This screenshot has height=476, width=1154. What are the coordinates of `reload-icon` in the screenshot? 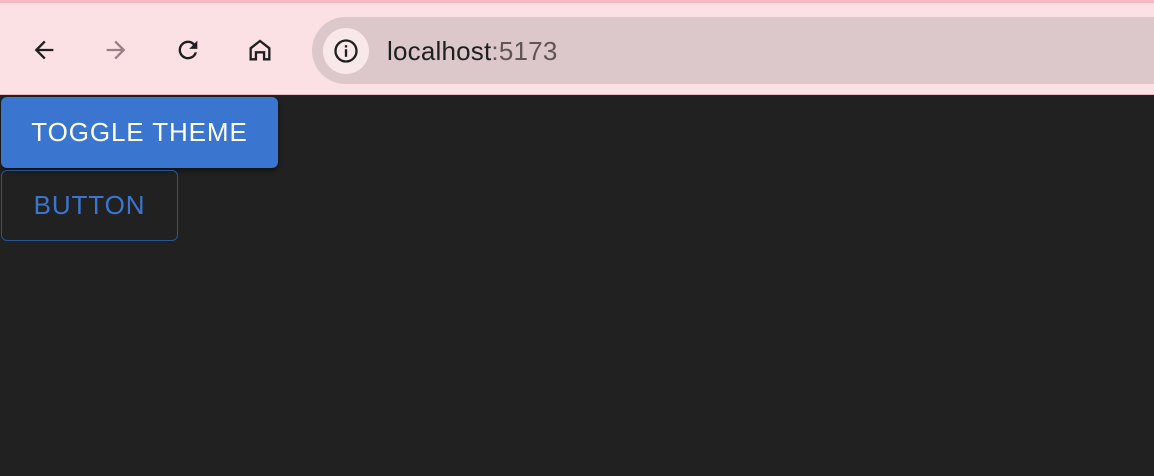 It's located at (188, 50).